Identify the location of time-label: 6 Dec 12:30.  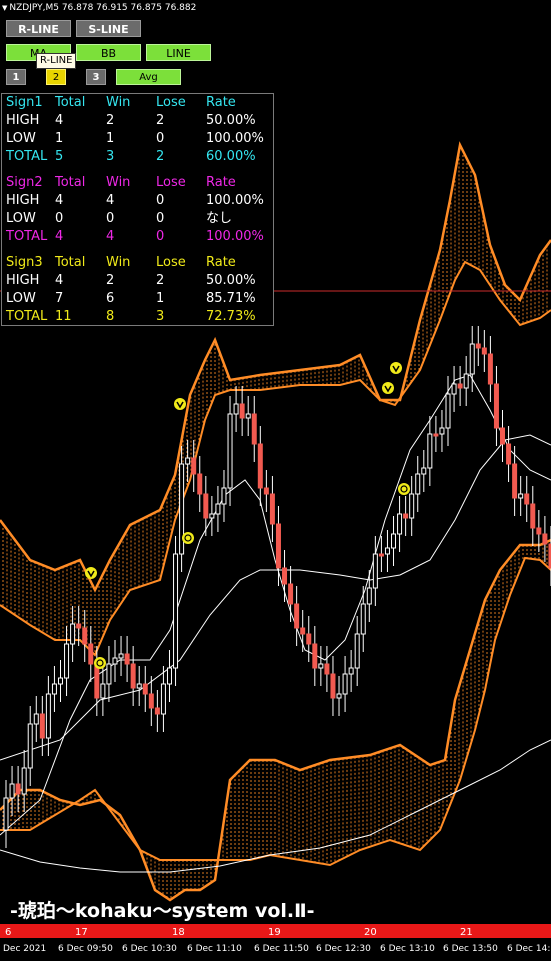
(343, 949).